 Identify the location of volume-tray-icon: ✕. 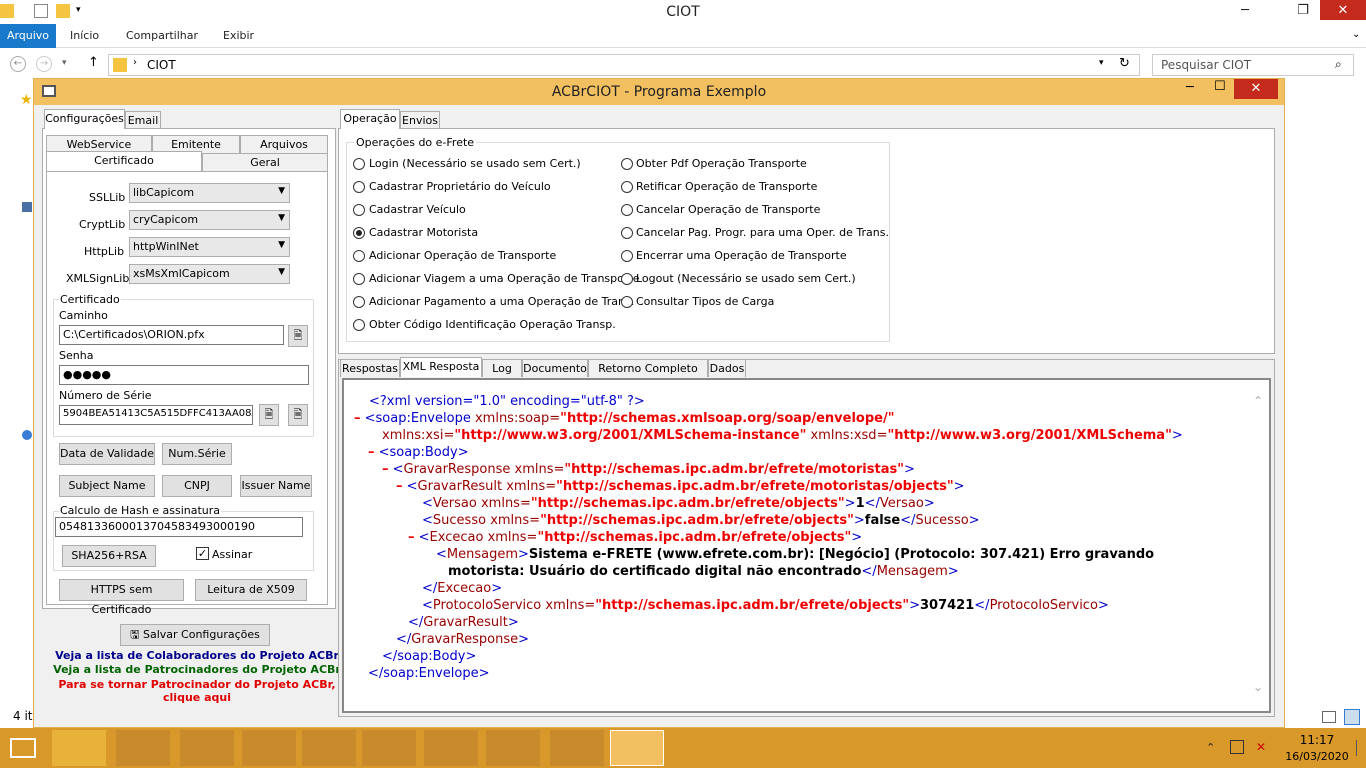
(1261, 747).